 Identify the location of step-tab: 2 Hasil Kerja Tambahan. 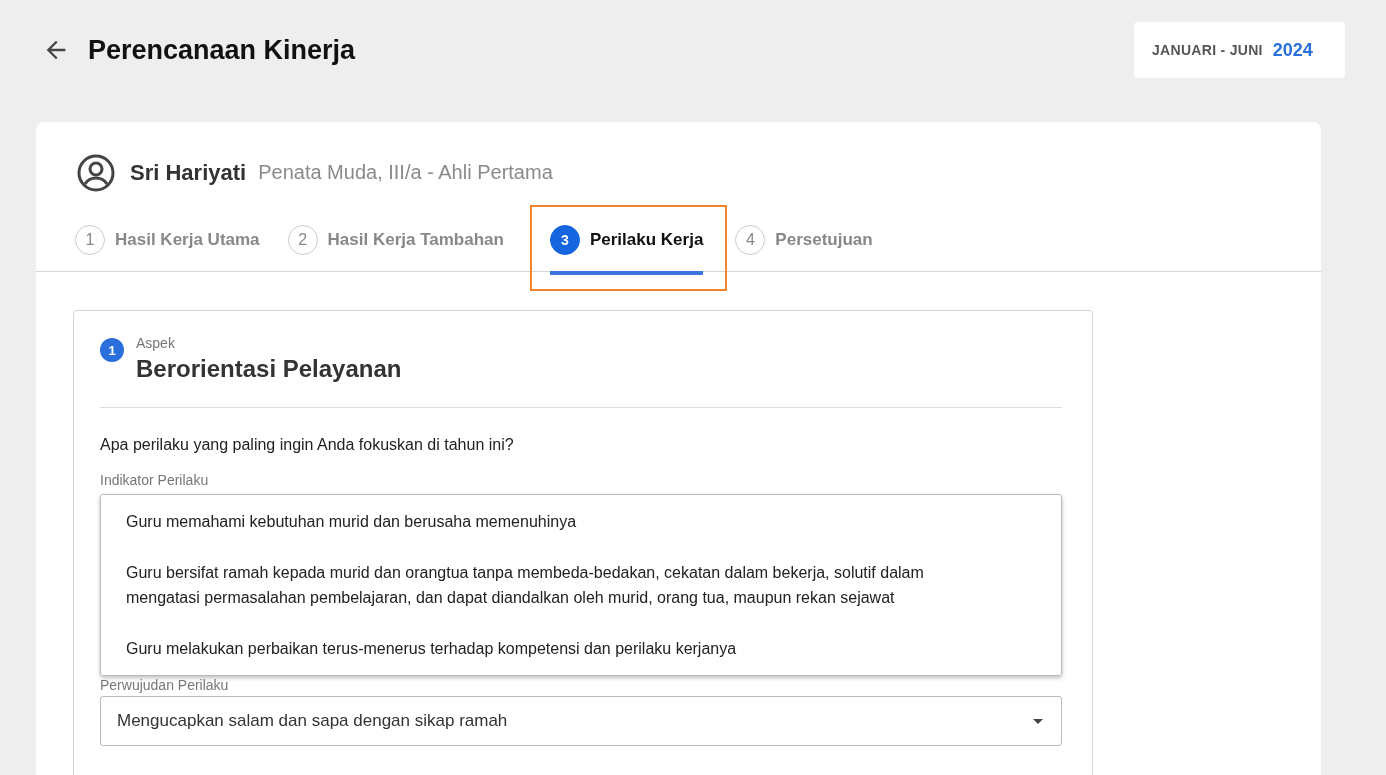
(395, 249).